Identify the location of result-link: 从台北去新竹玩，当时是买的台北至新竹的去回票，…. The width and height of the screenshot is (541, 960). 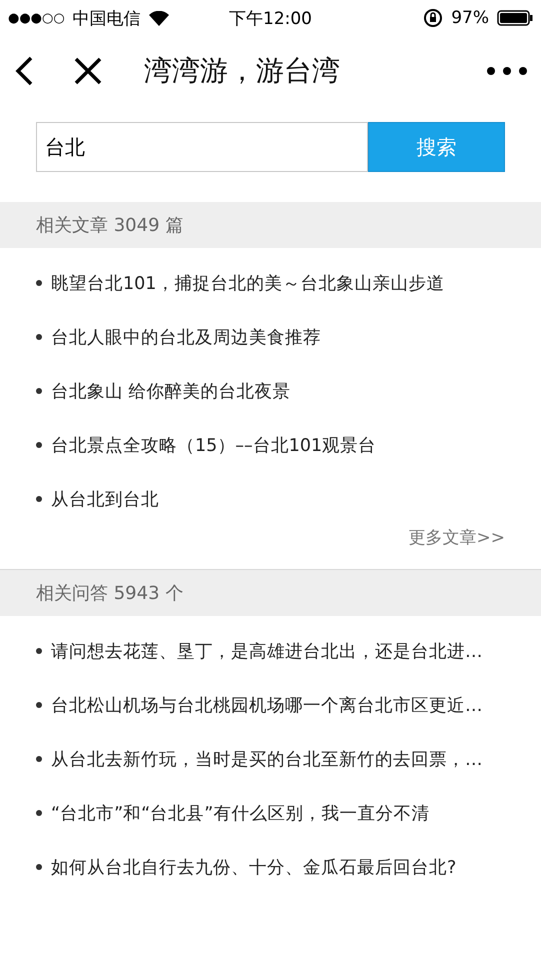
(270, 759).